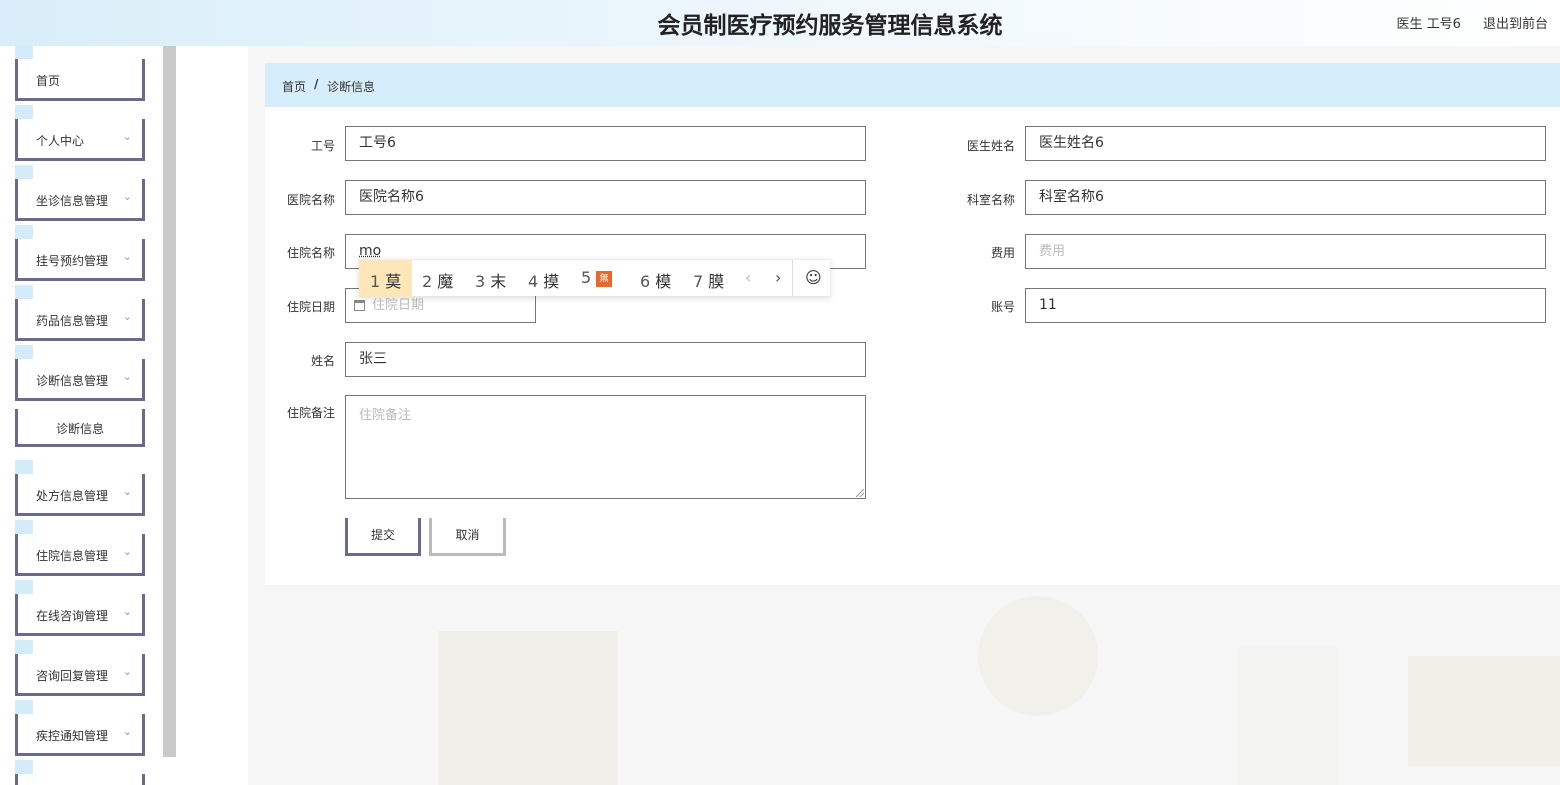 This screenshot has width=1560, height=785. Describe the element at coordinates (586, 277) in the screenshot. I see `ime-candidate-number: 5` at that location.